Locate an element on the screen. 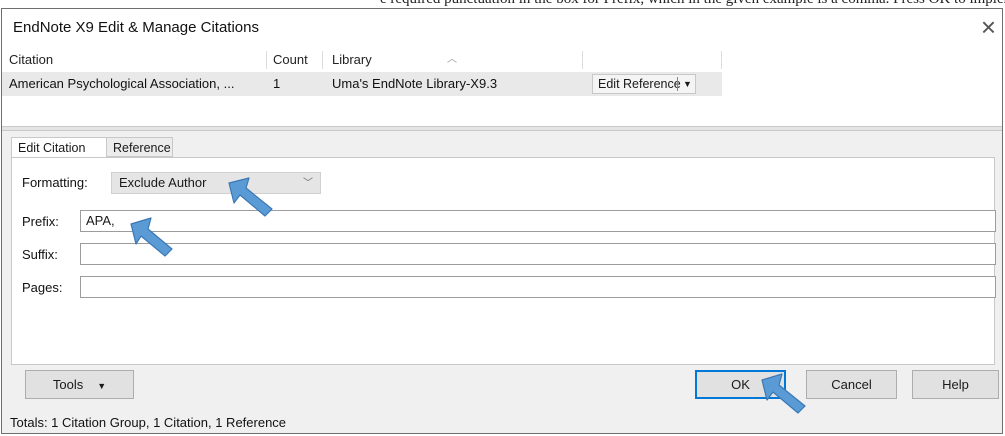 The width and height of the screenshot is (1005, 436). library-cell: Uma's EndNote Library-X9.3 is located at coordinates (414, 83).